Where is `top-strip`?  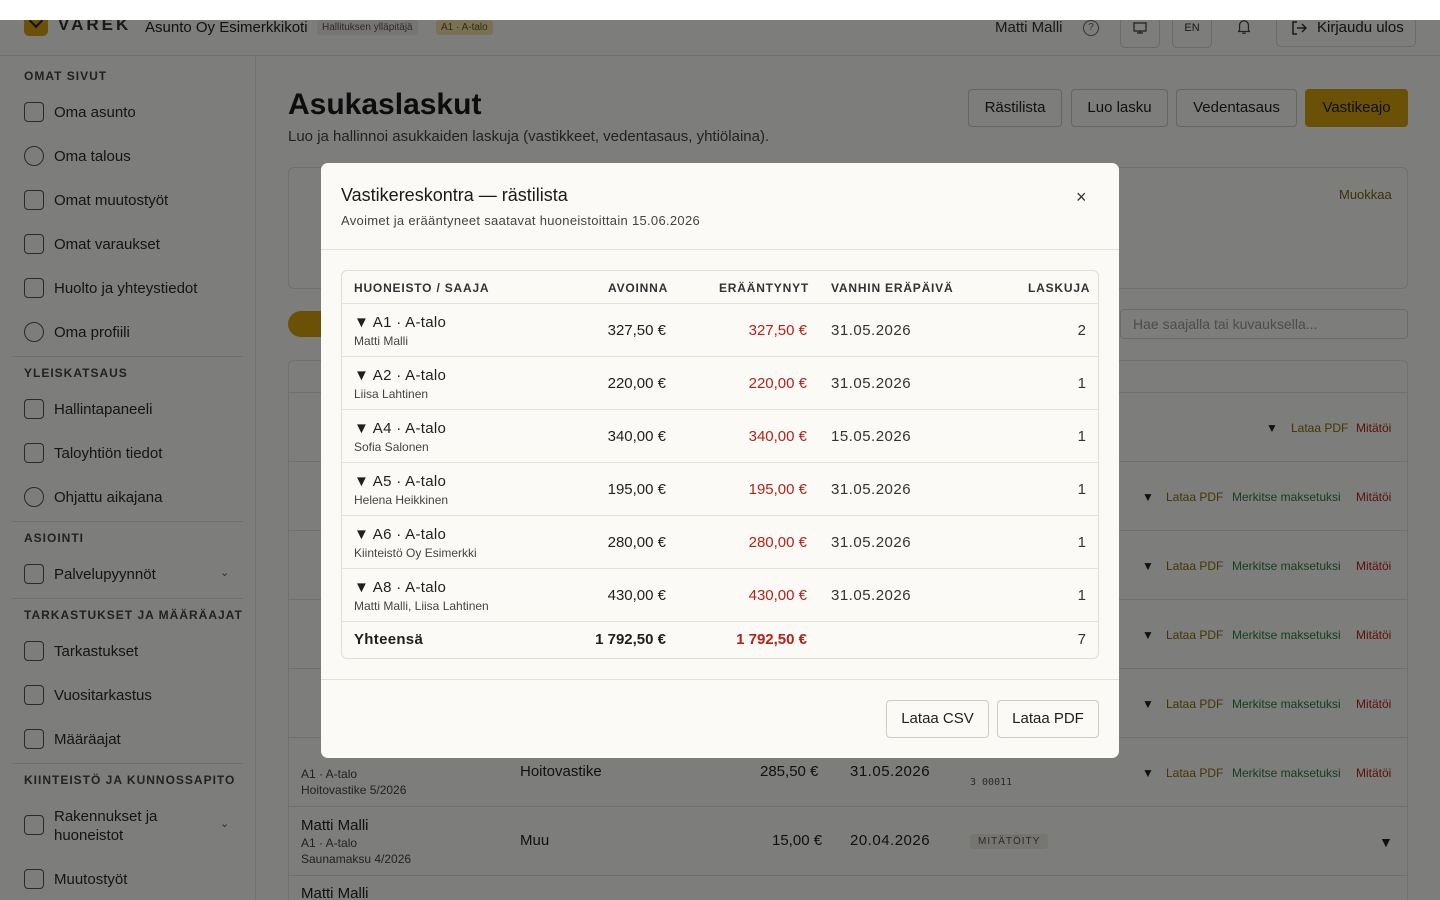 top-strip is located at coordinates (720, 10).